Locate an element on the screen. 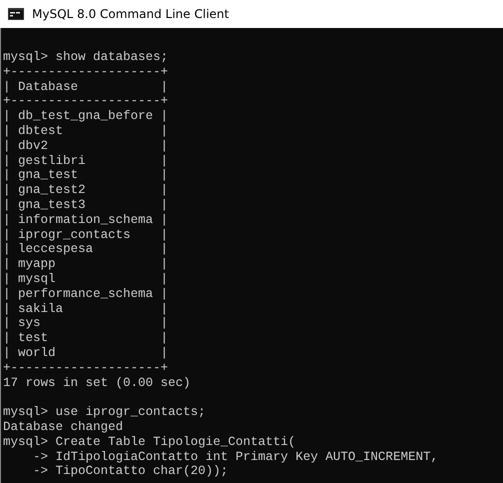 The width and height of the screenshot is (503, 483). console-line: mysql> show databases; is located at coordinates (85, 57).